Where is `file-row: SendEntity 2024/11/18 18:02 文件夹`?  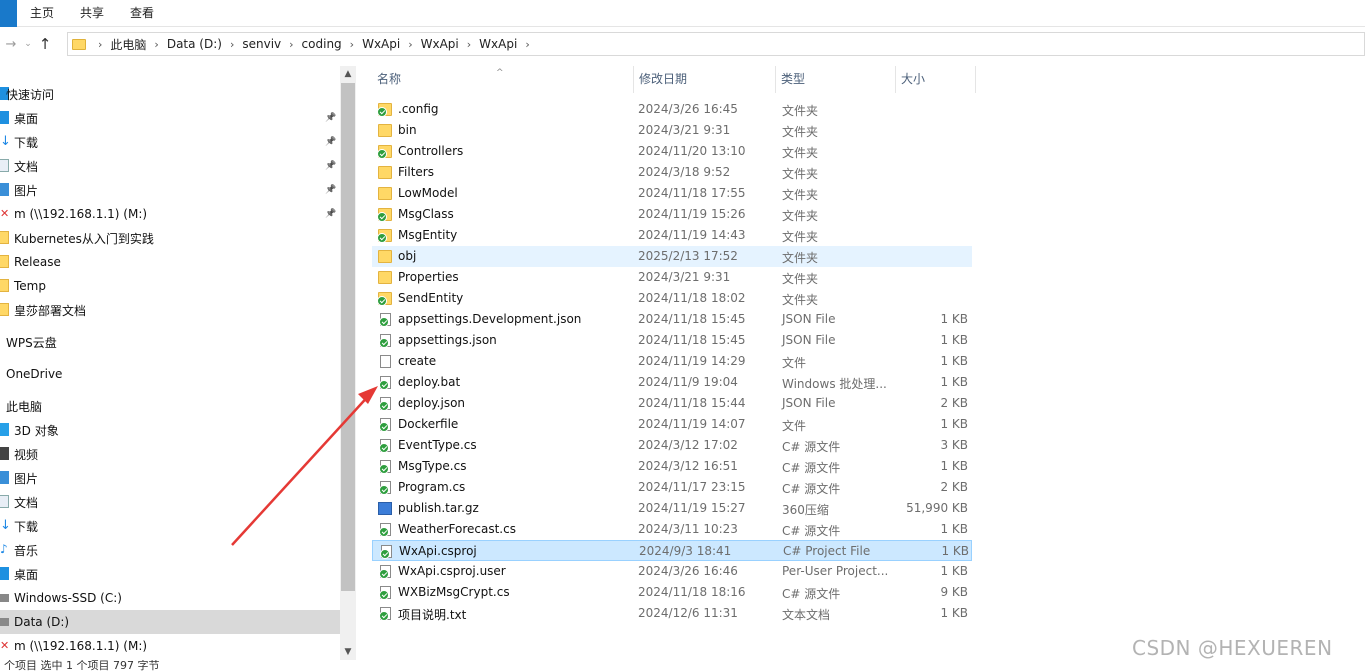
file-row: SendEntity 2024/11/18 18:02 文件夹 is located at coordinates (672, 298).